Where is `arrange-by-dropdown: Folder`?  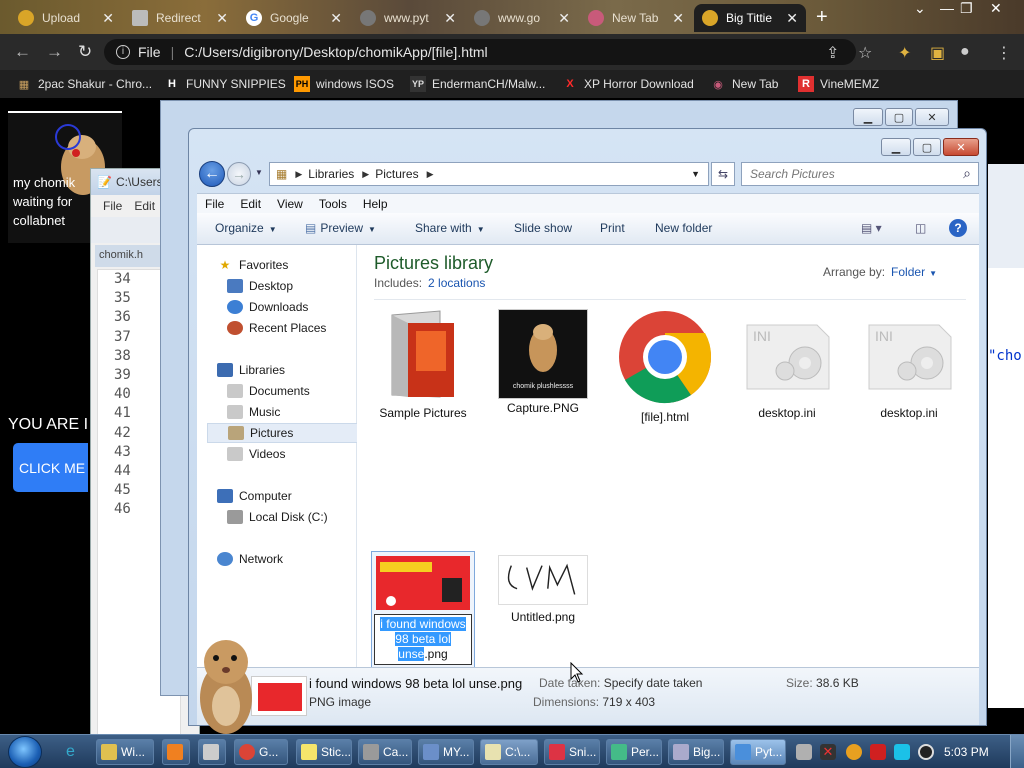
arrange-by-dropdown: Folder is located at coordinates (908, 272).